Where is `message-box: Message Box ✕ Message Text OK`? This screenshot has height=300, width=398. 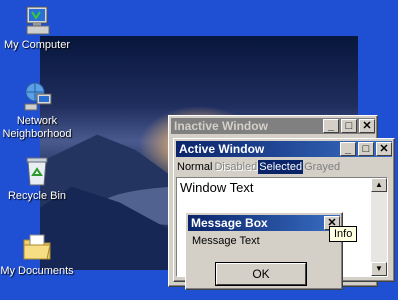
message-box: Message Box ✕ Message Text OK is located at coordinates (264, 251).